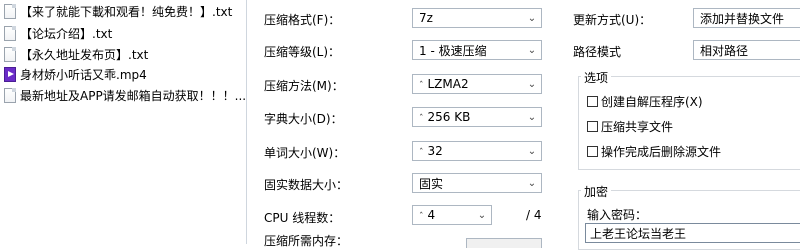 The image size is (800, 250). Describe the element at coordinates (426, 18) in the screenshot. I see `format-value: 7z` at that location.